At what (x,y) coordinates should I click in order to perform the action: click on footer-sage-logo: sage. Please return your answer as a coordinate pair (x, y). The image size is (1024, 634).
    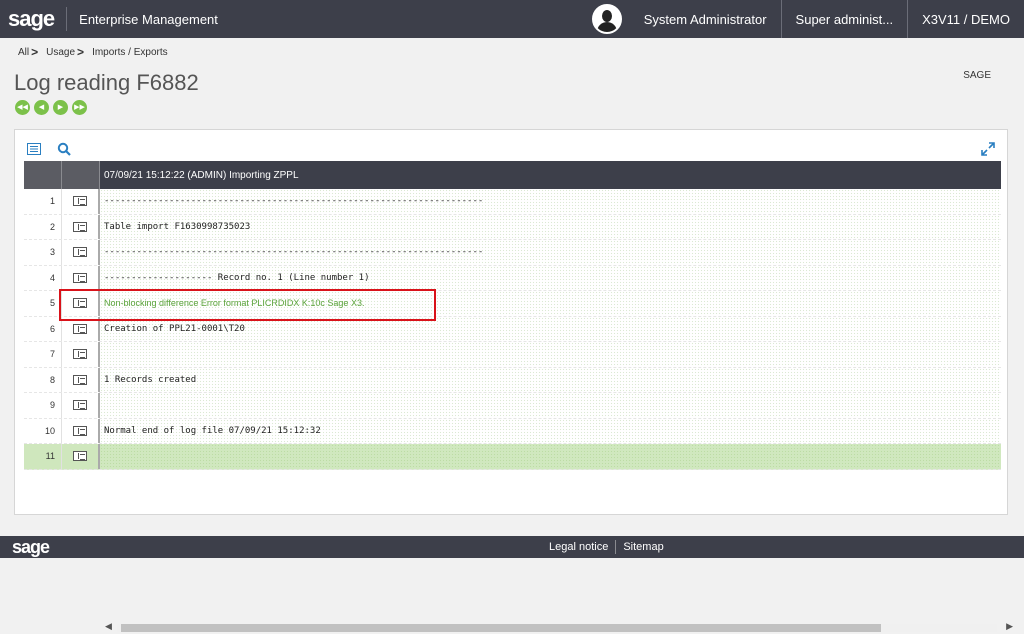
    Looking at the image, I should click on (31, 546).